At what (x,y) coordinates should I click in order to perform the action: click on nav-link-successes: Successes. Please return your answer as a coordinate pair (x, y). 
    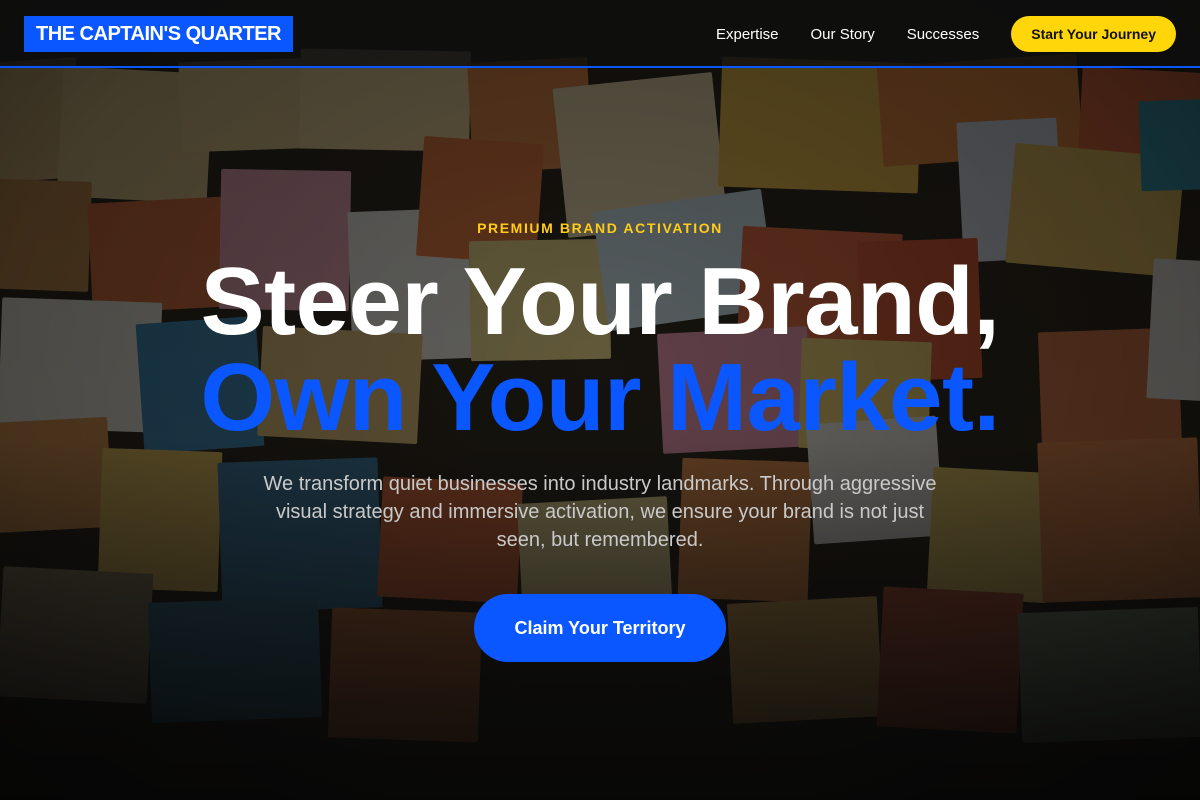
    Looking at the image, I should click on (943, 34).